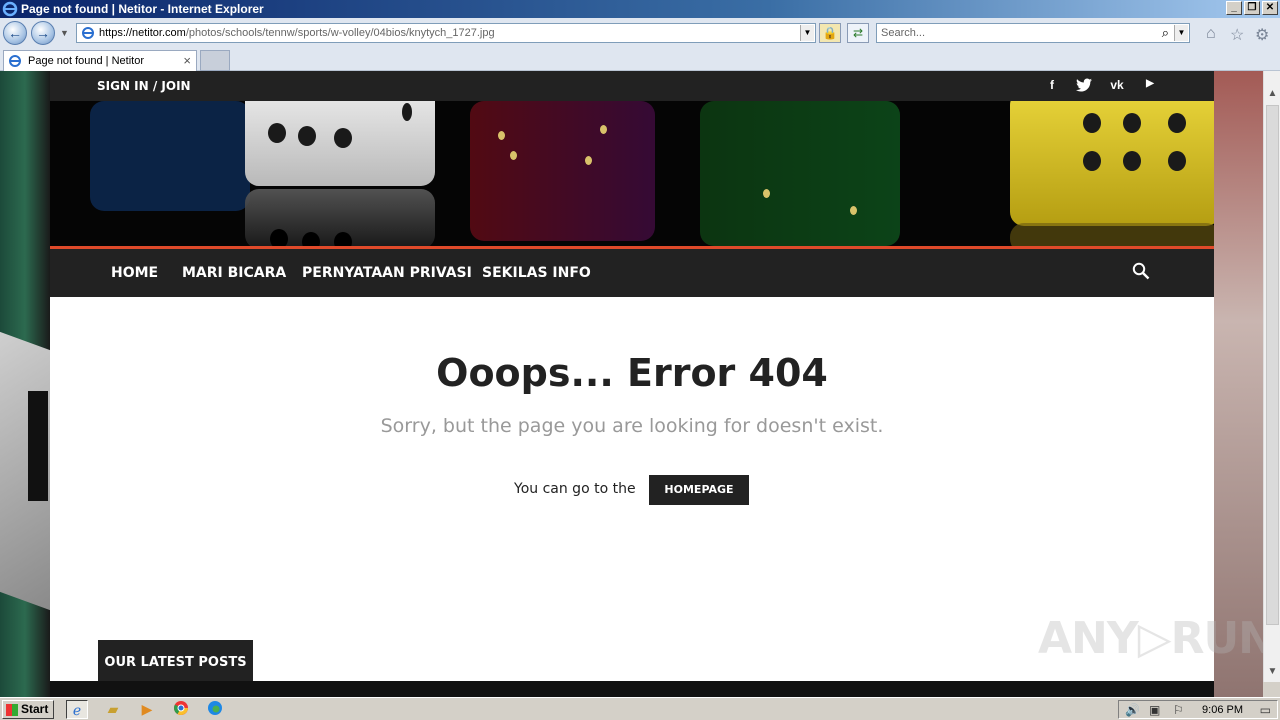  I want to click on window-controls: _ ❐ ✕, so click(1252, 8).